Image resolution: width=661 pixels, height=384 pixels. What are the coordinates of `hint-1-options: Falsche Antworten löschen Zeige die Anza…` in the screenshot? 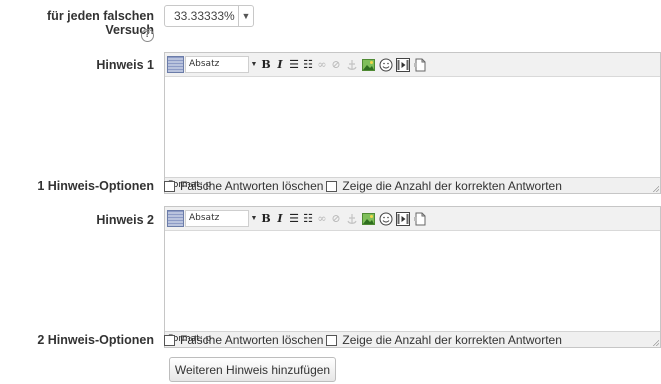 It's located at (363, 186).